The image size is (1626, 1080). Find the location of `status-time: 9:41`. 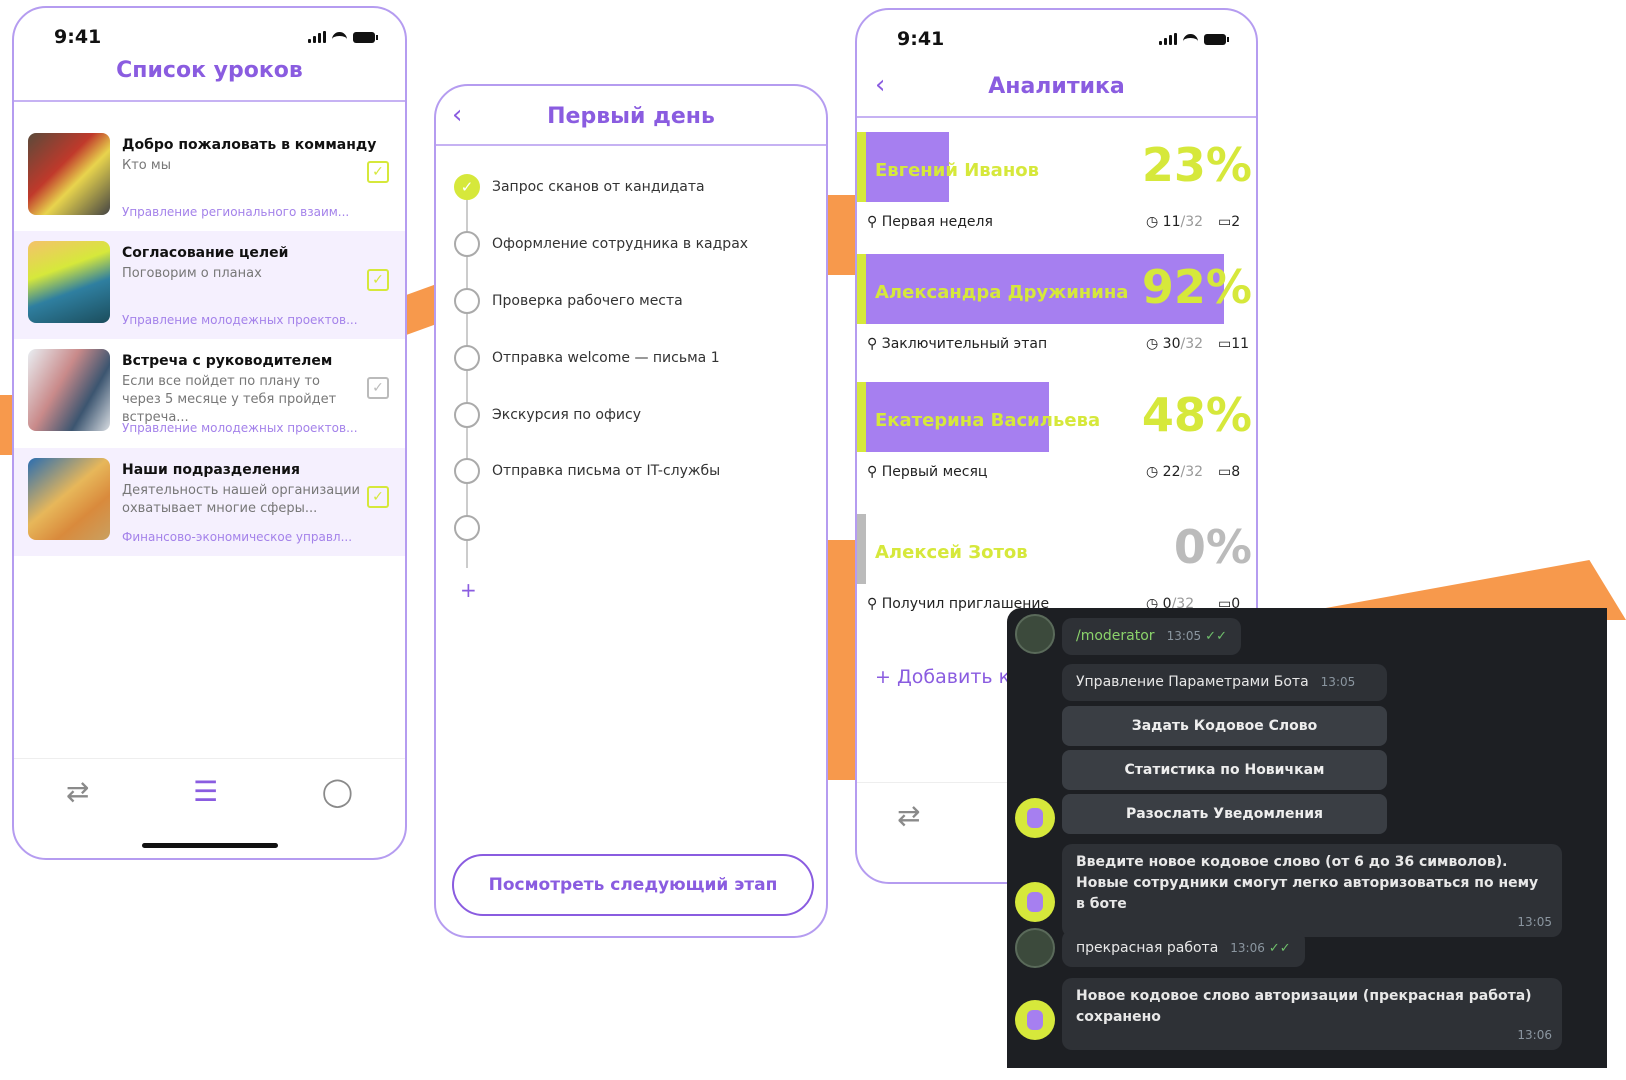

status-time: 9:41 is located at coordinates (921, 39).